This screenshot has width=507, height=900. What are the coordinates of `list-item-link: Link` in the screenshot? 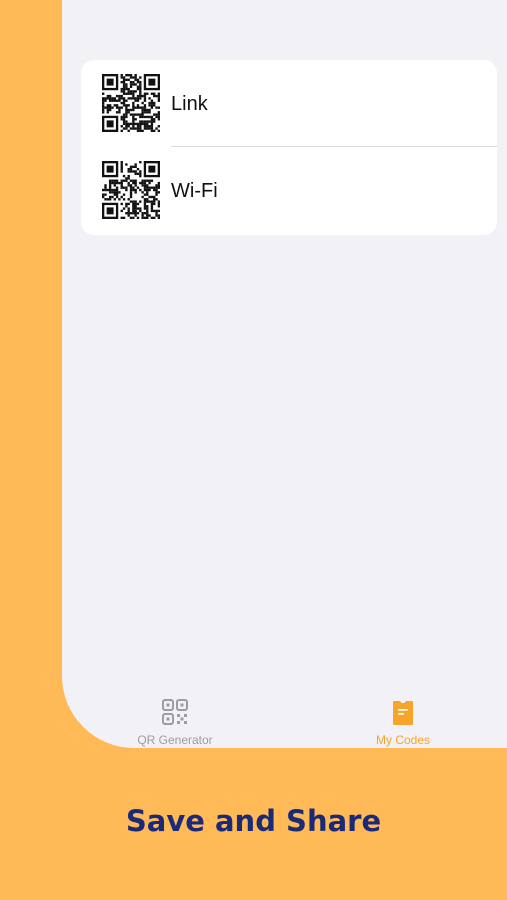 It's located at (289, 103).